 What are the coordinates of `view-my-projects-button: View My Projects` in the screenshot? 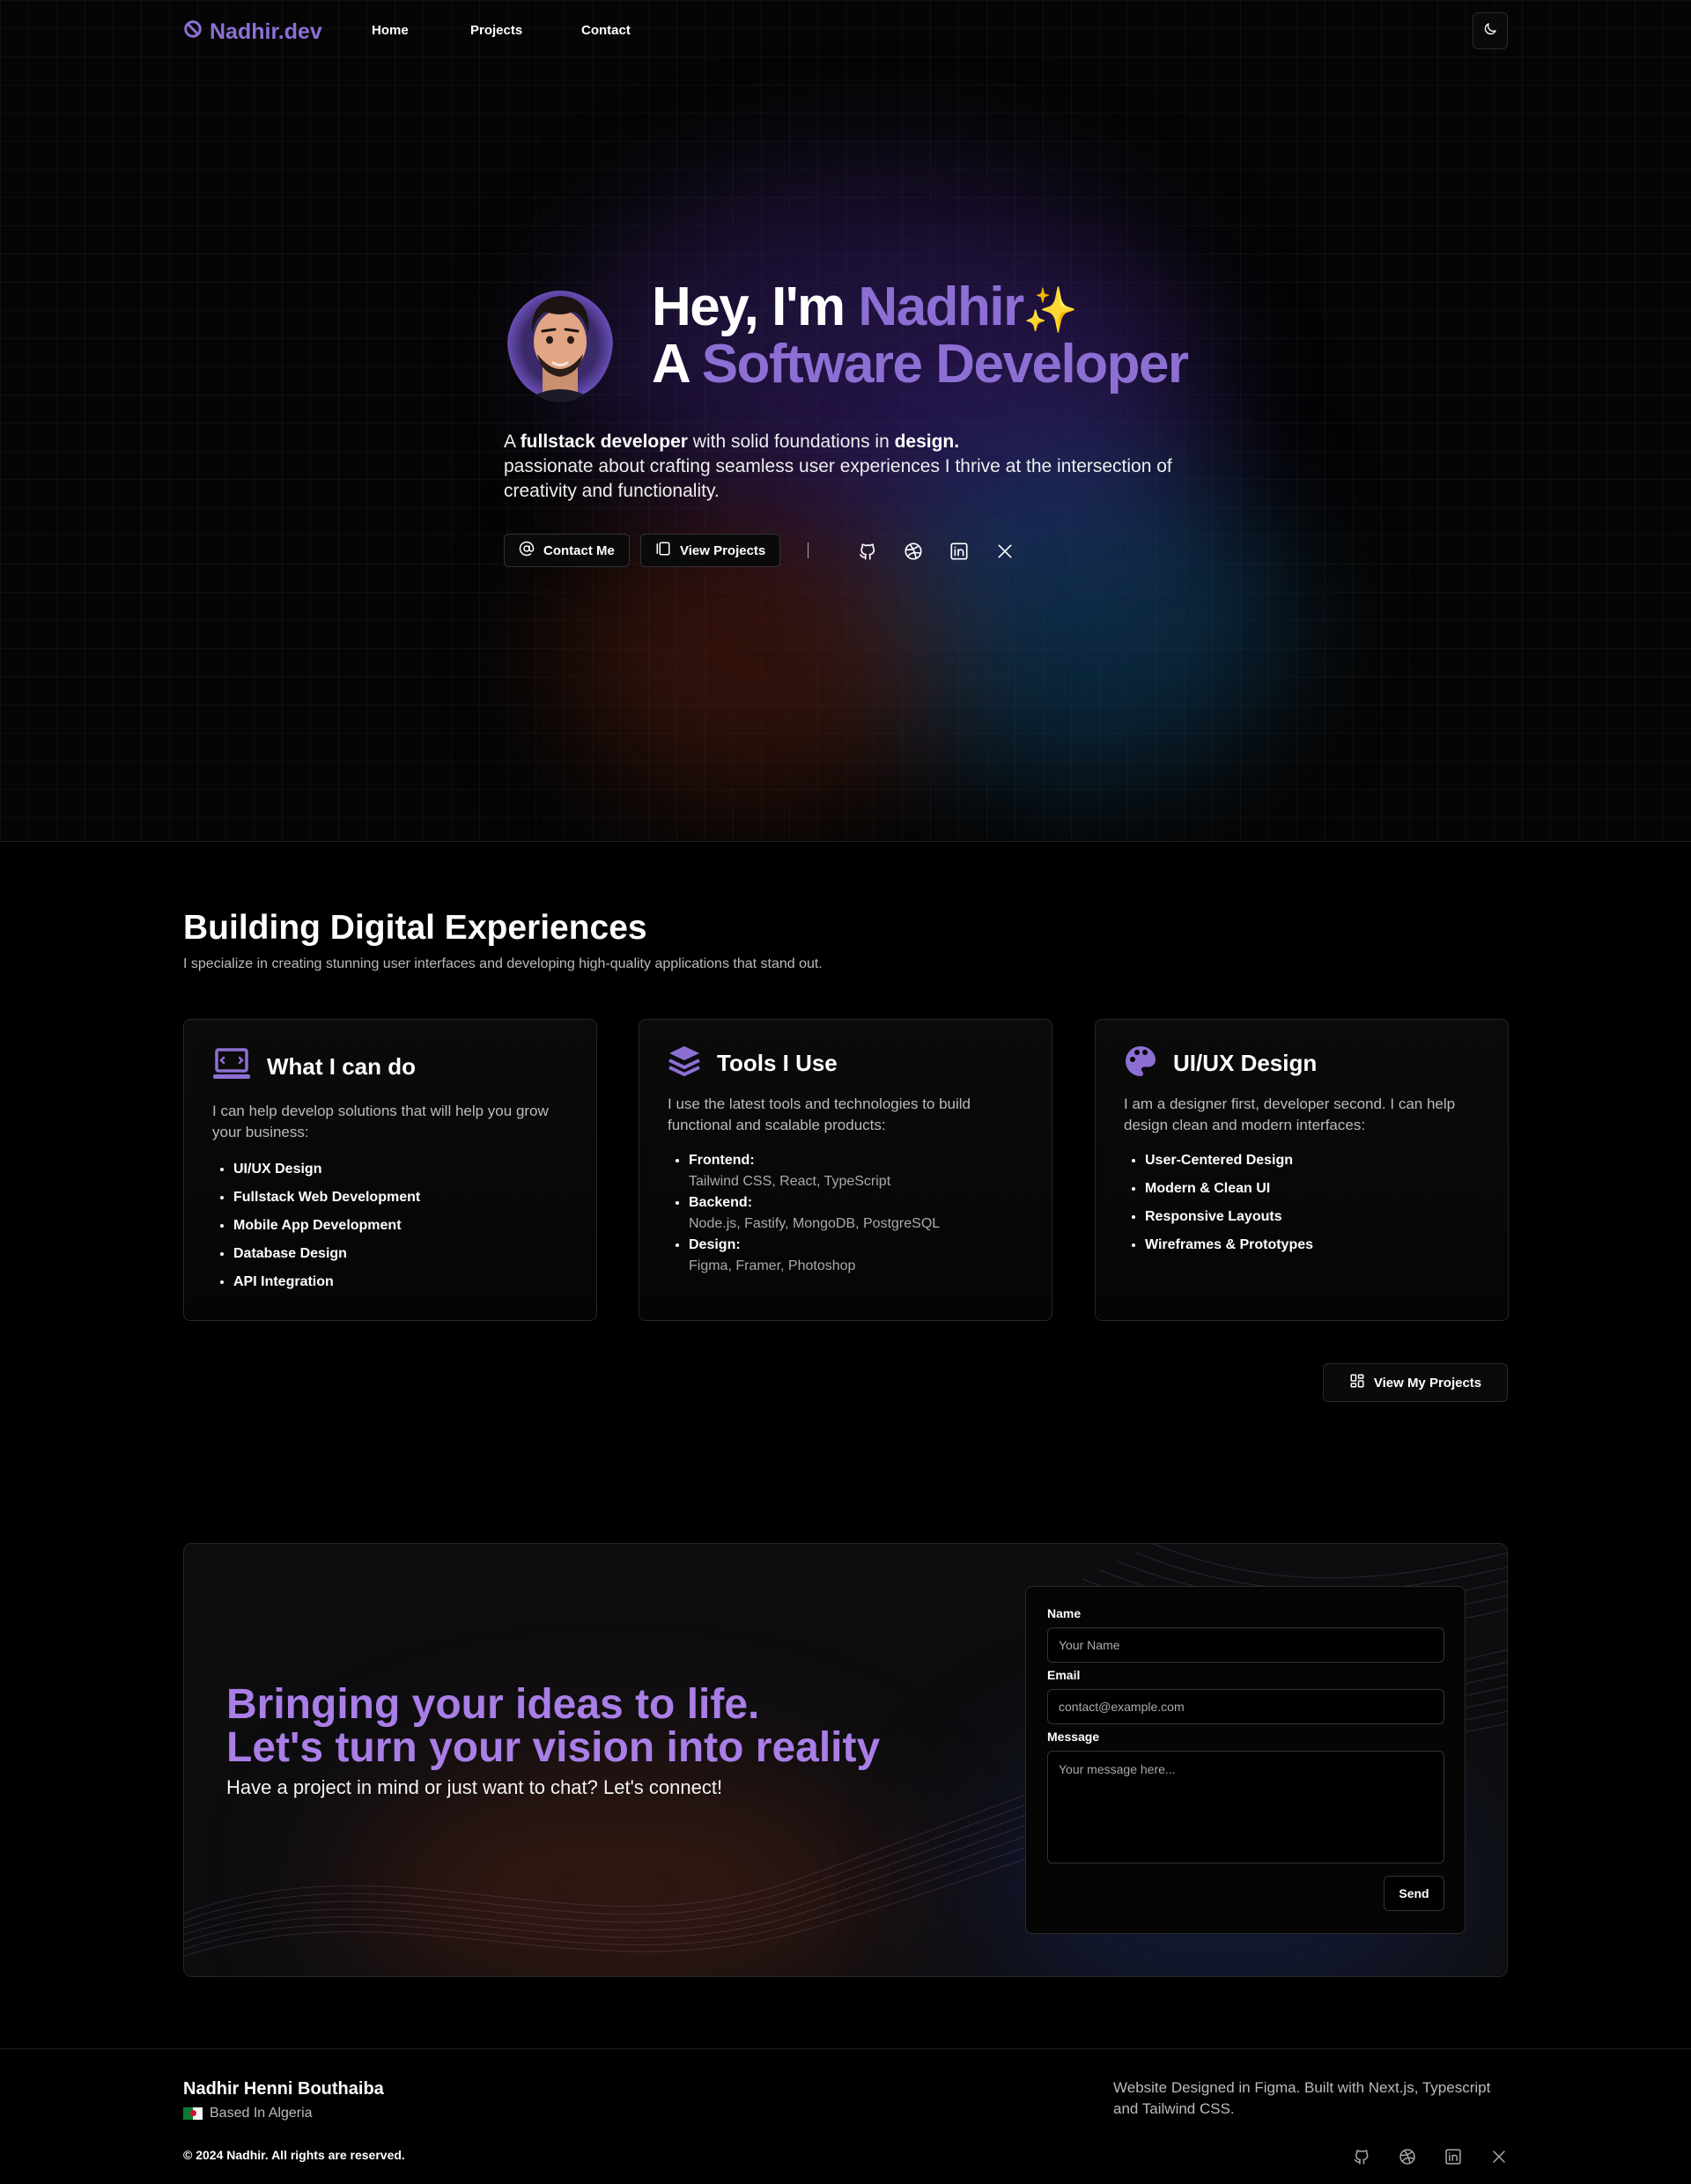 It's located at (1415, 1382).